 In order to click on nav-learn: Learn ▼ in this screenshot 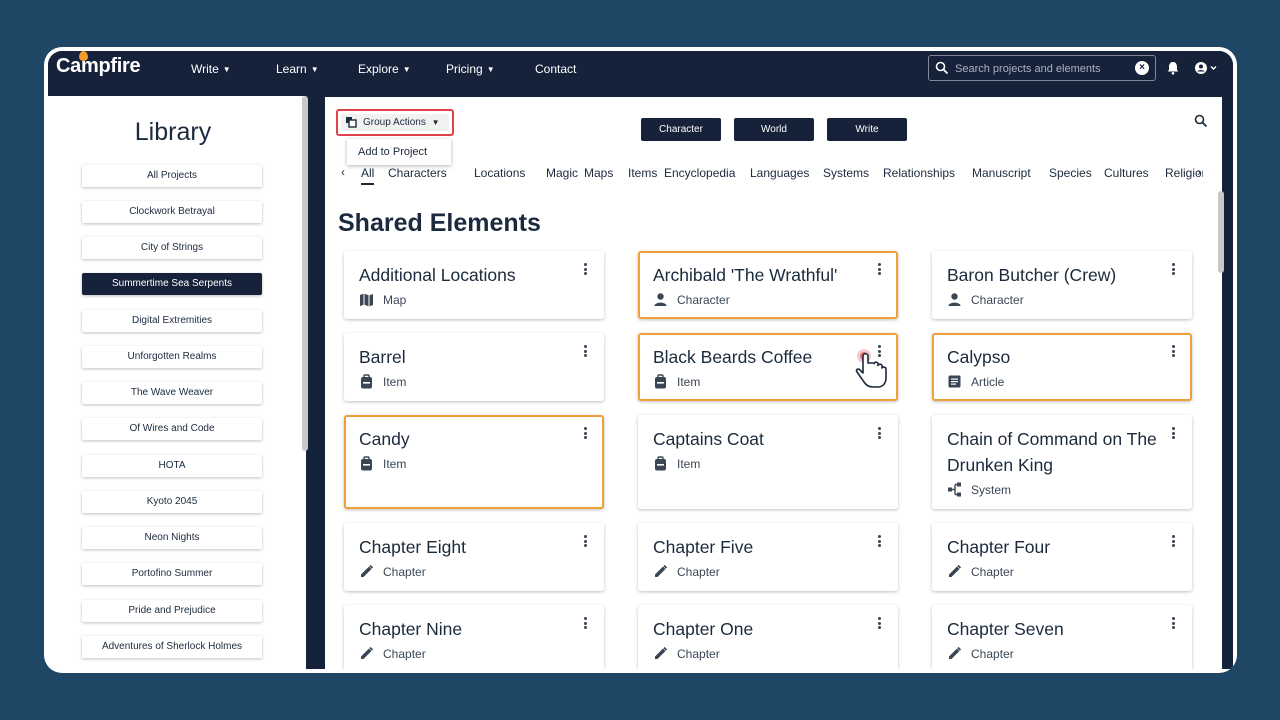, I will do `click(297, 69)`.